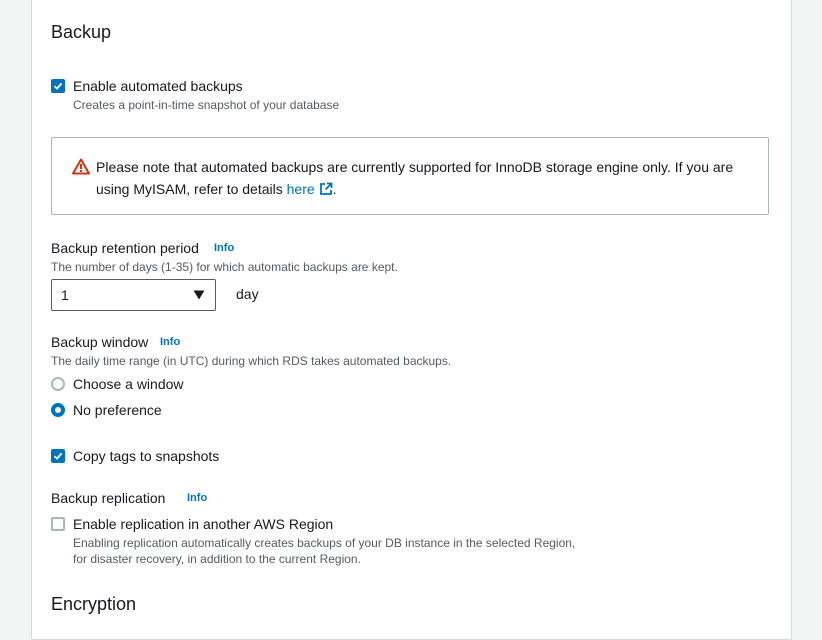 This screenshot has height=640, width=822. Describe the element at coordinates (203, 524) in the screenshot. I see `enable-replication-label: Enable replication in another AWS Region` at that location.